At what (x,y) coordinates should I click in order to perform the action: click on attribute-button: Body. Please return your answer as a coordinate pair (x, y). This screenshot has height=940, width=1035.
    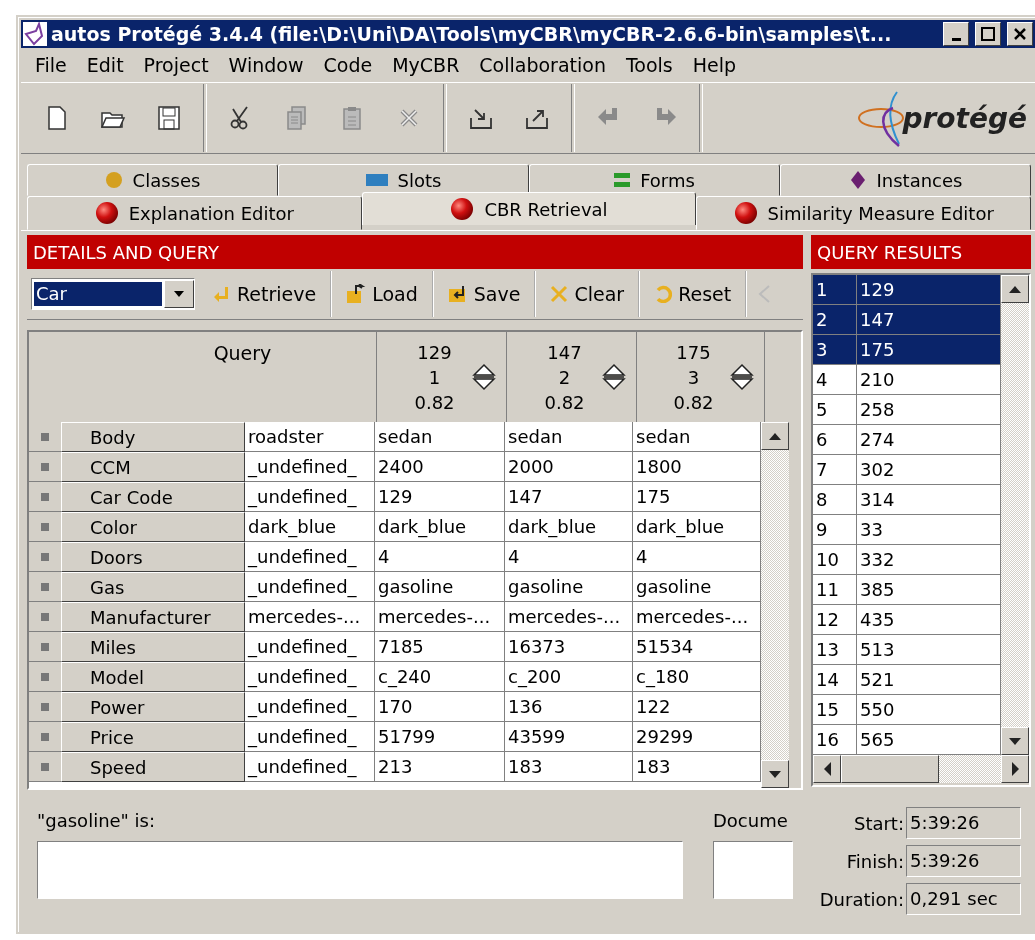
    Looking at the image, I should click on (153, 437).